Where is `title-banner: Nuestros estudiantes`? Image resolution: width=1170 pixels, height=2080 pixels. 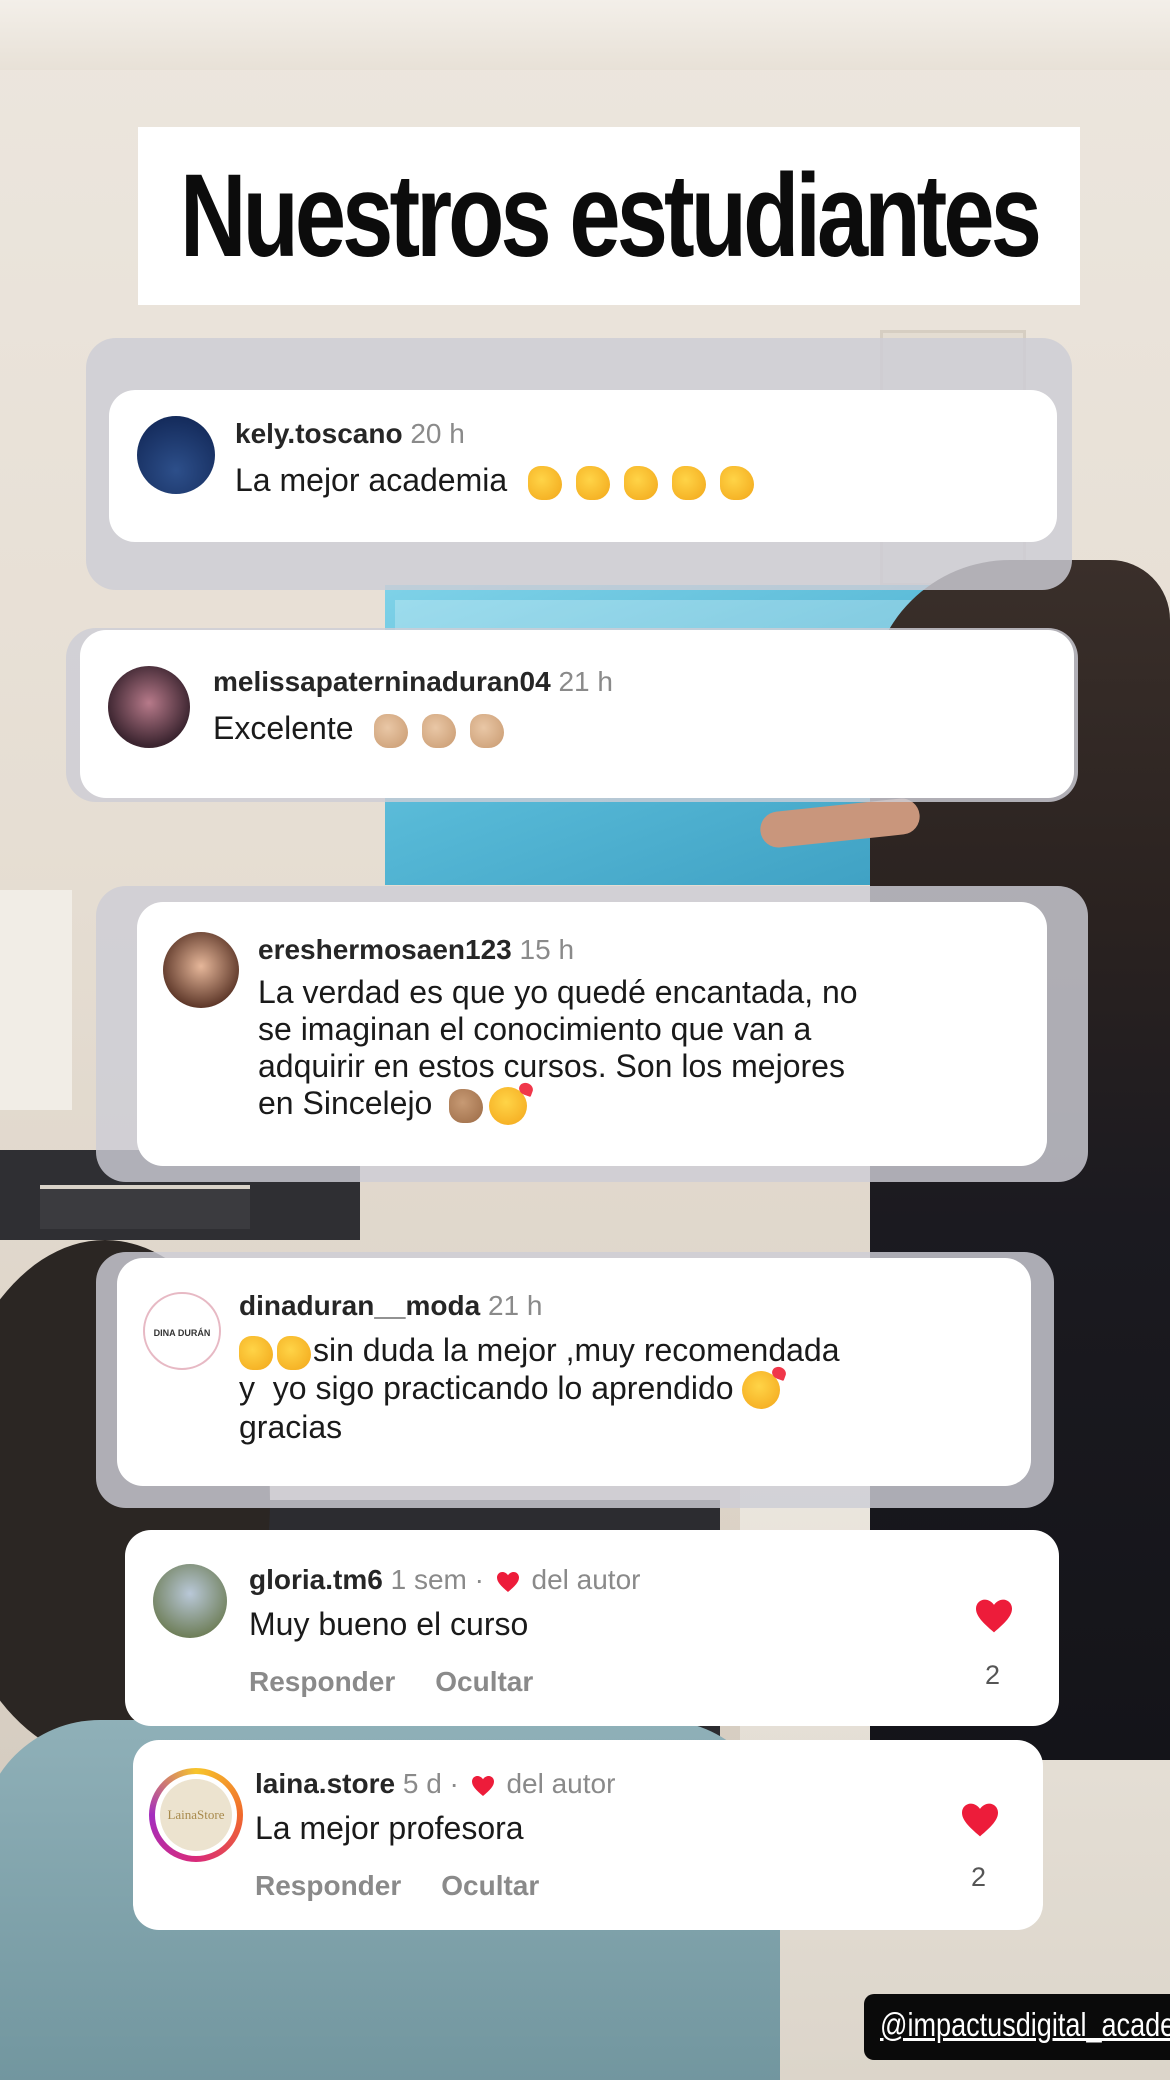
title-banner: Nuestros estudiantes is located at coordinates (609, 216).